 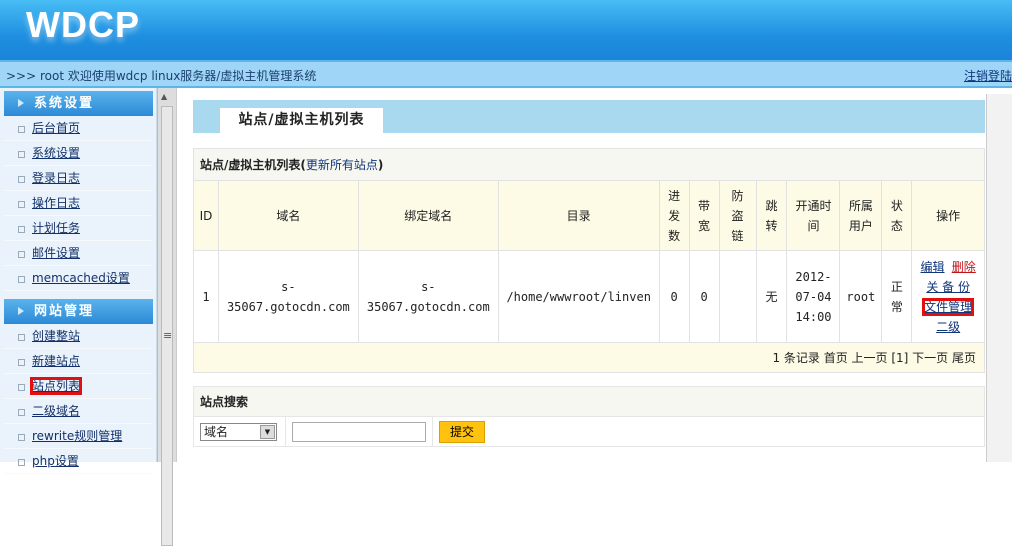 What do you see at coordinates (167, 335) in the screenshot?
I see `splitter-grip-icon: ≡` at bounding box center [167, 335].